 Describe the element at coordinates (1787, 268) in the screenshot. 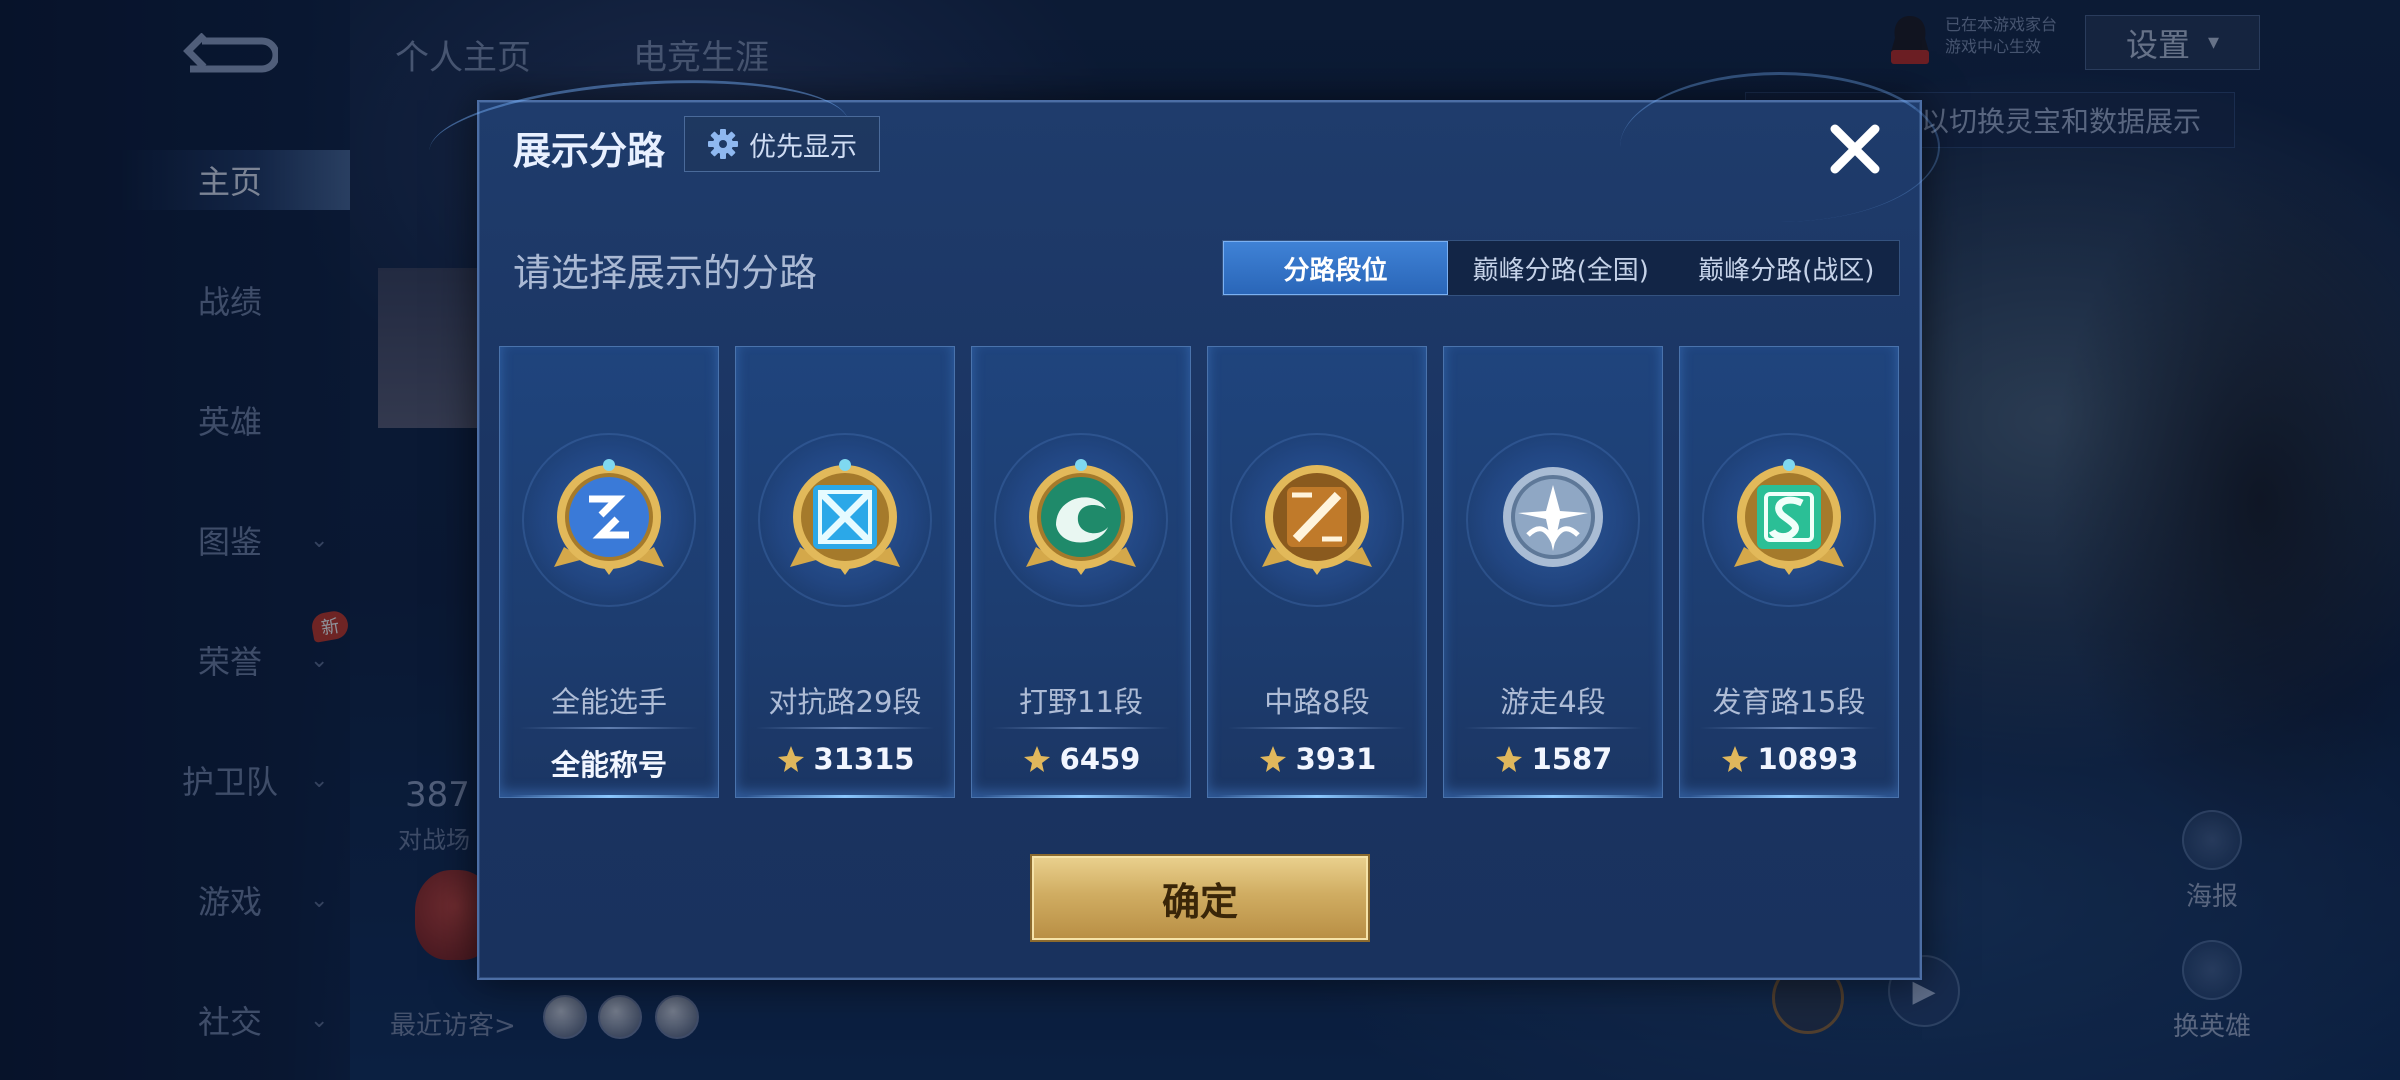

I see `tab-peak-region: 巅峰分路(战区)` at that location.